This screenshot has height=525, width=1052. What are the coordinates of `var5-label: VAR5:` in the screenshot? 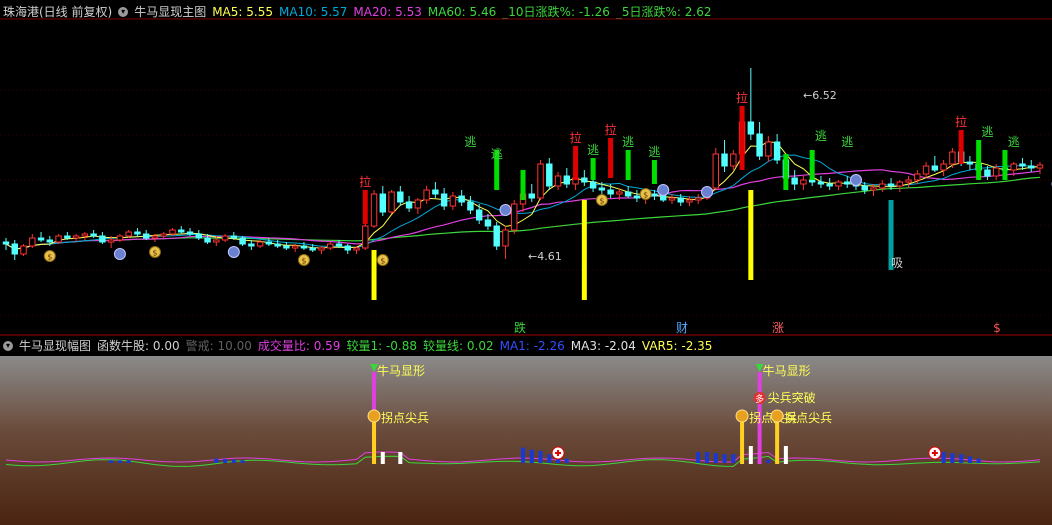 It's located at (659, 346).